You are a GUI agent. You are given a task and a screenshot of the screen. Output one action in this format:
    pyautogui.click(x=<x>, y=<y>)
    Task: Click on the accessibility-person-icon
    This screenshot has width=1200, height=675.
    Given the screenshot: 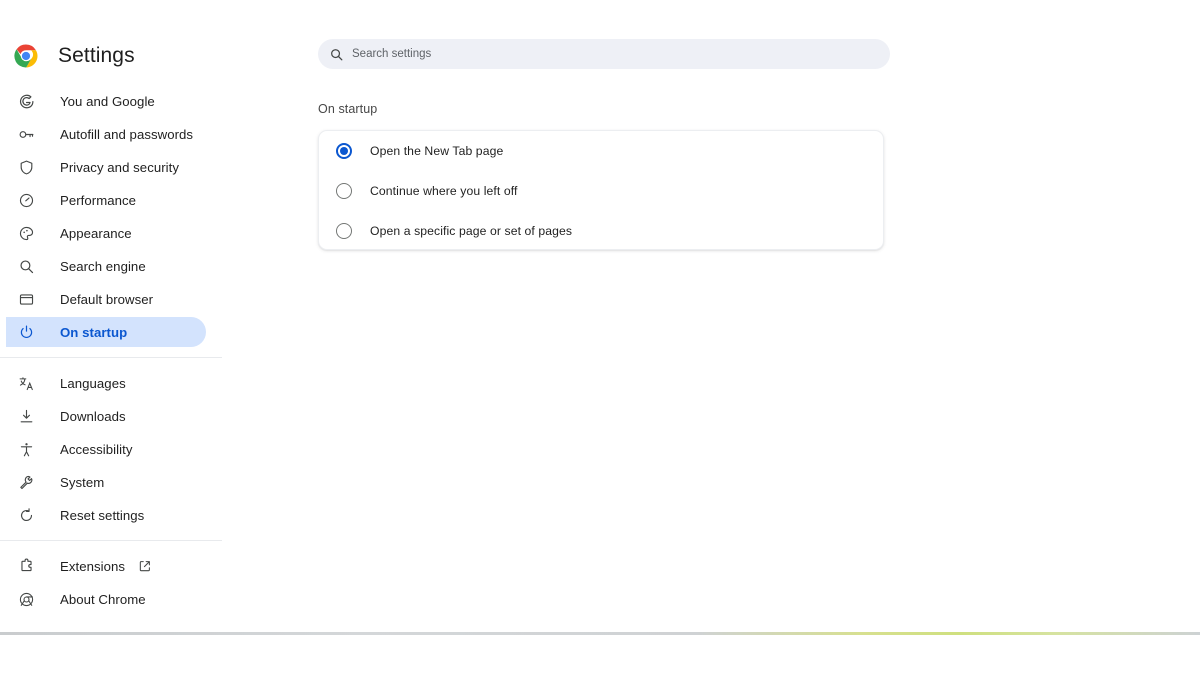 What is the action you would take?
    pyautogui.click(x=26, y=449)
    